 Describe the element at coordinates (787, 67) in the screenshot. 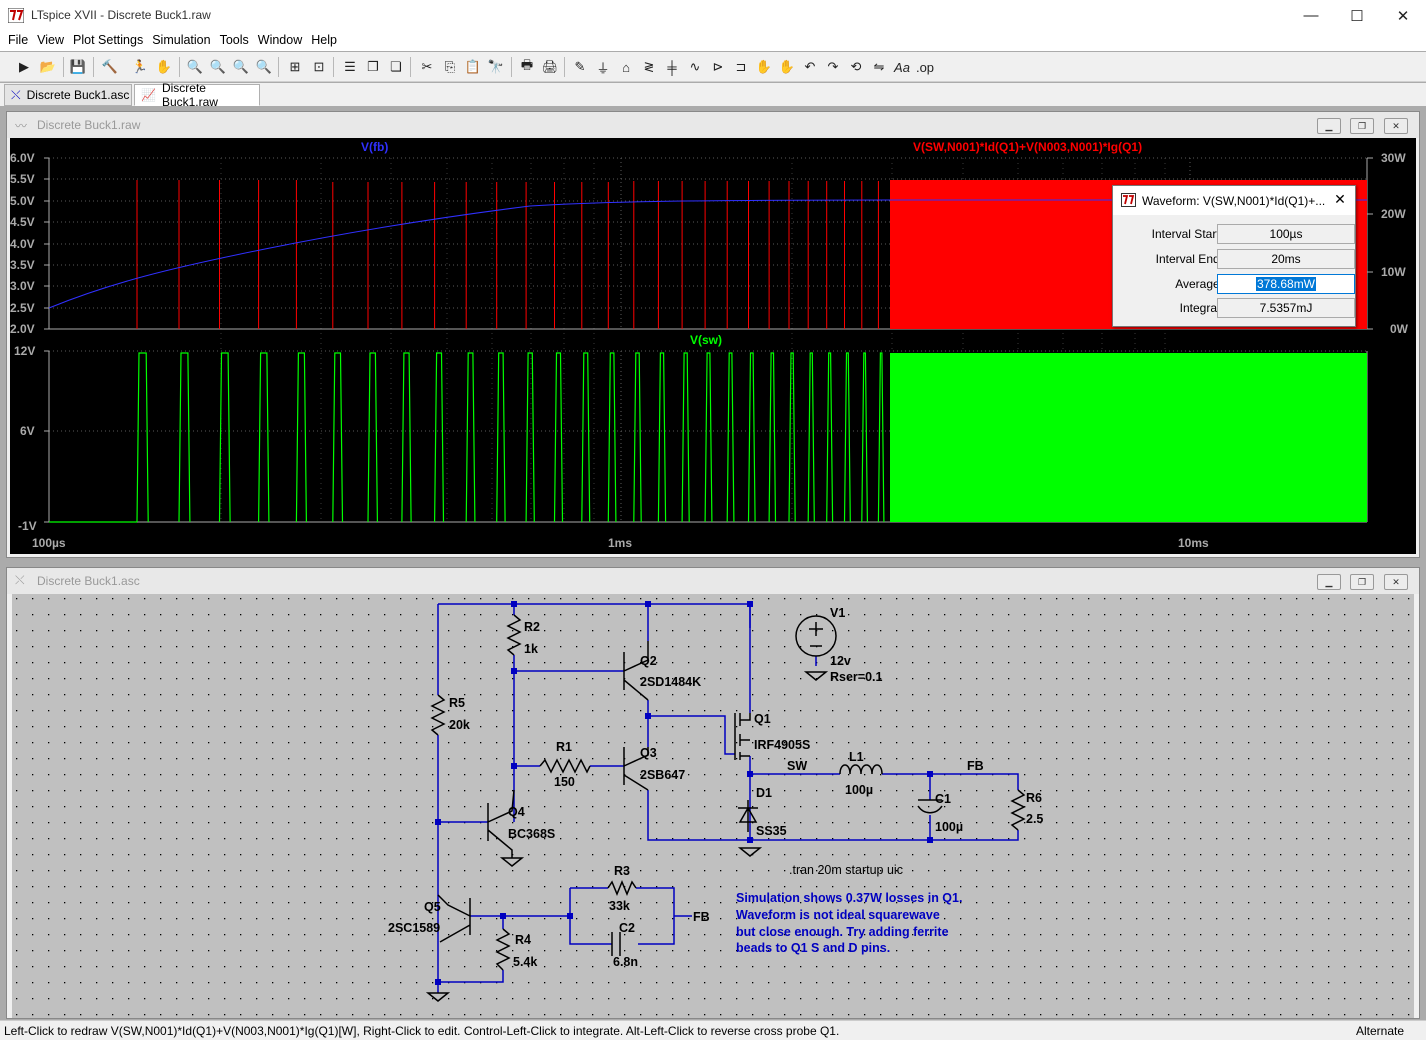

I see `drag-icon: ✋` at that location.